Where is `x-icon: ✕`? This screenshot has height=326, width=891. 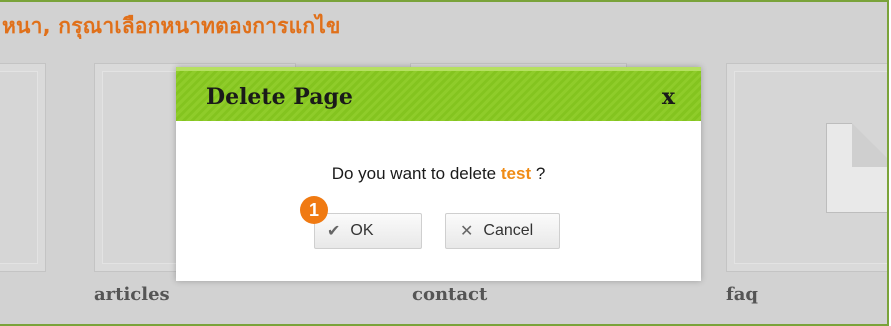 x-icon: ✕ is located at coordinates (467, 231).